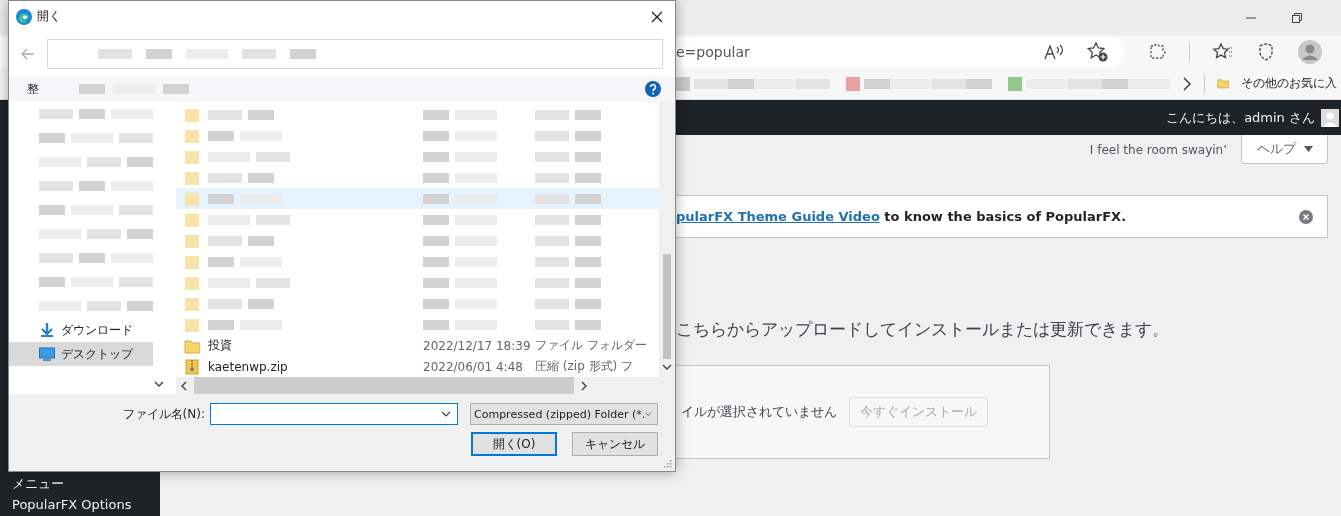 Image resolution: width=1341 pixels, height=516 pixels. Describe the element at coordinates (248, 366) in the screenshot. I see `file-name: kaetenwp.zip` at that location.